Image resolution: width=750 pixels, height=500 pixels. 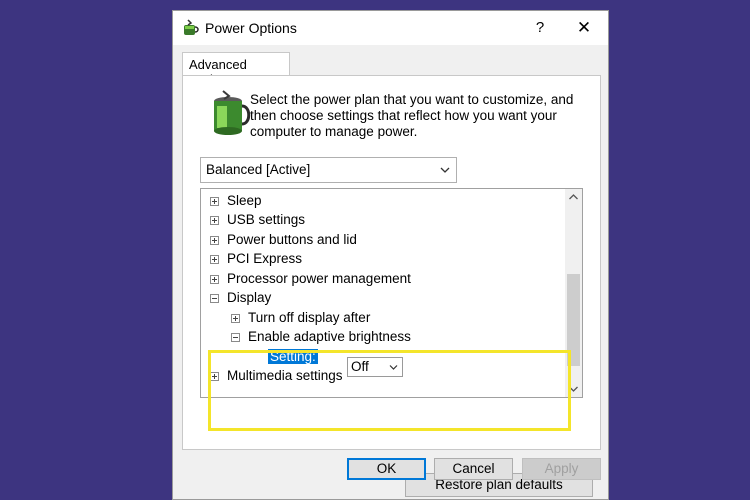 What do you see at coordinates (309, 317) in the screenshot?
I see `tree-item-label: Turn off display after` at bounding box center [309, 317].